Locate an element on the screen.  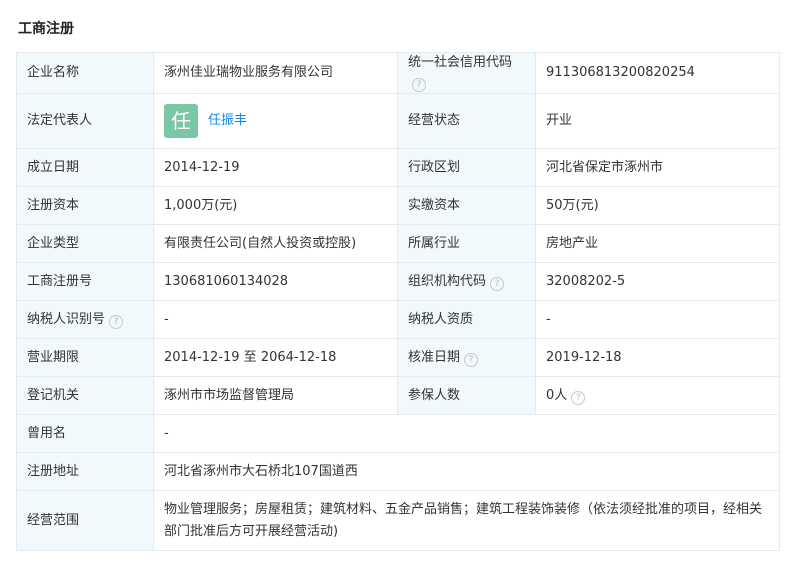
company-name-label: 企业名称 is located at coordinates (85, 73).